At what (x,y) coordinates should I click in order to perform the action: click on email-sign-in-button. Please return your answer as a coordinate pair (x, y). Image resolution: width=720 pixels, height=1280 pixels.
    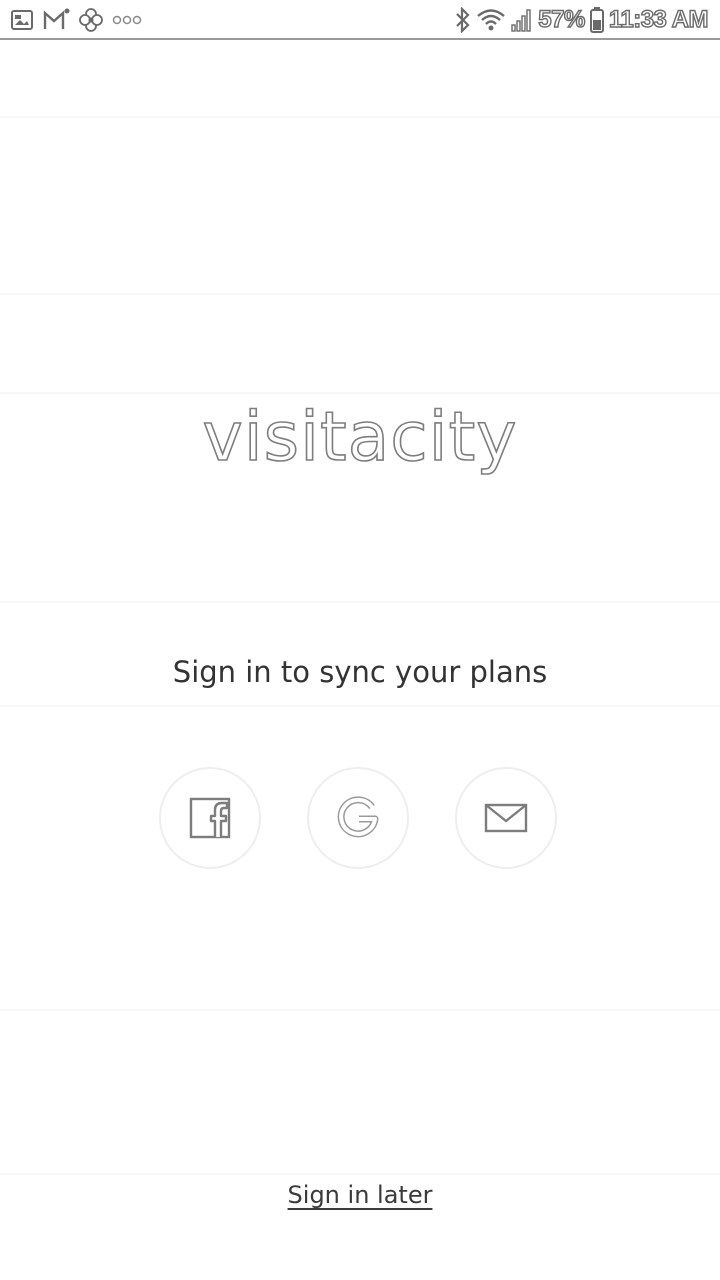
    Looking at the image, I should click on (506, 818).